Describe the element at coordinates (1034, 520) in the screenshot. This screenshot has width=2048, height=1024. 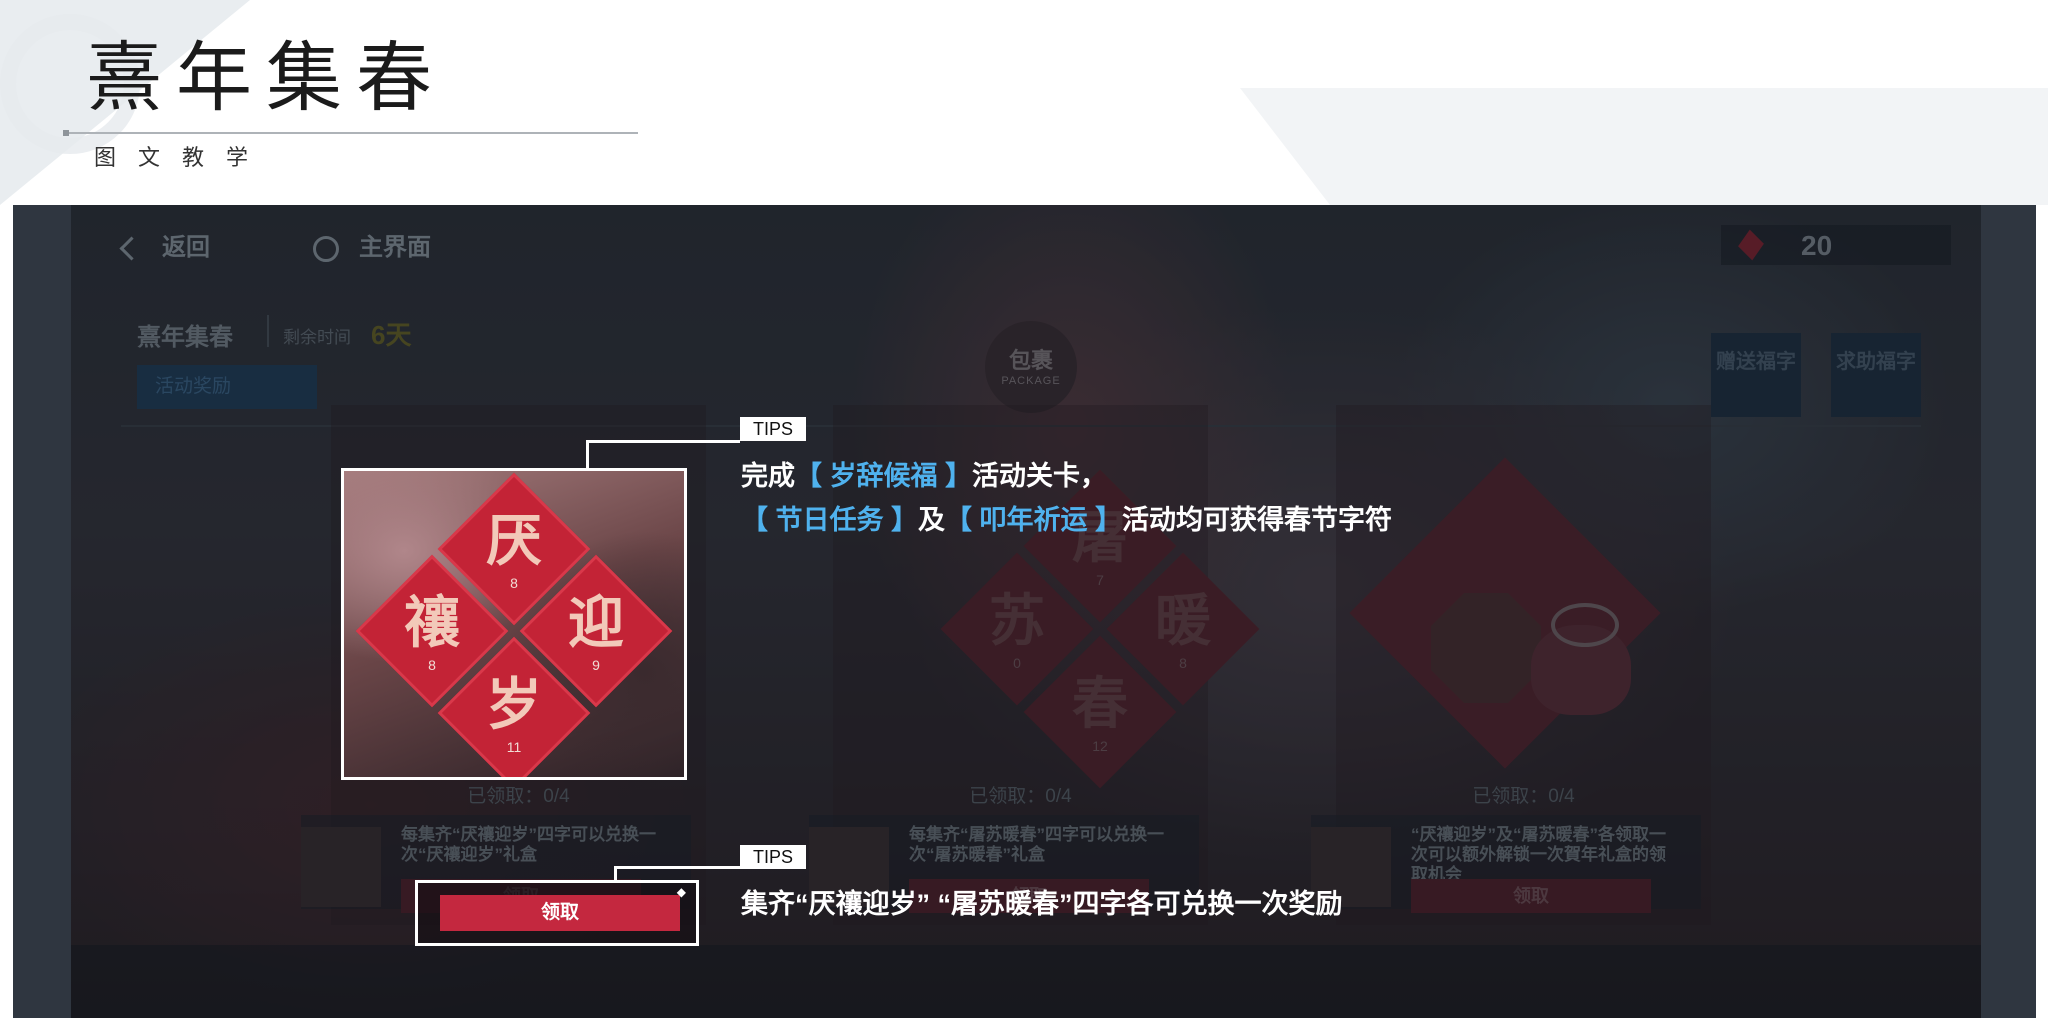
I see `tip-highlight: 【 叩年祈运 】` at that location.